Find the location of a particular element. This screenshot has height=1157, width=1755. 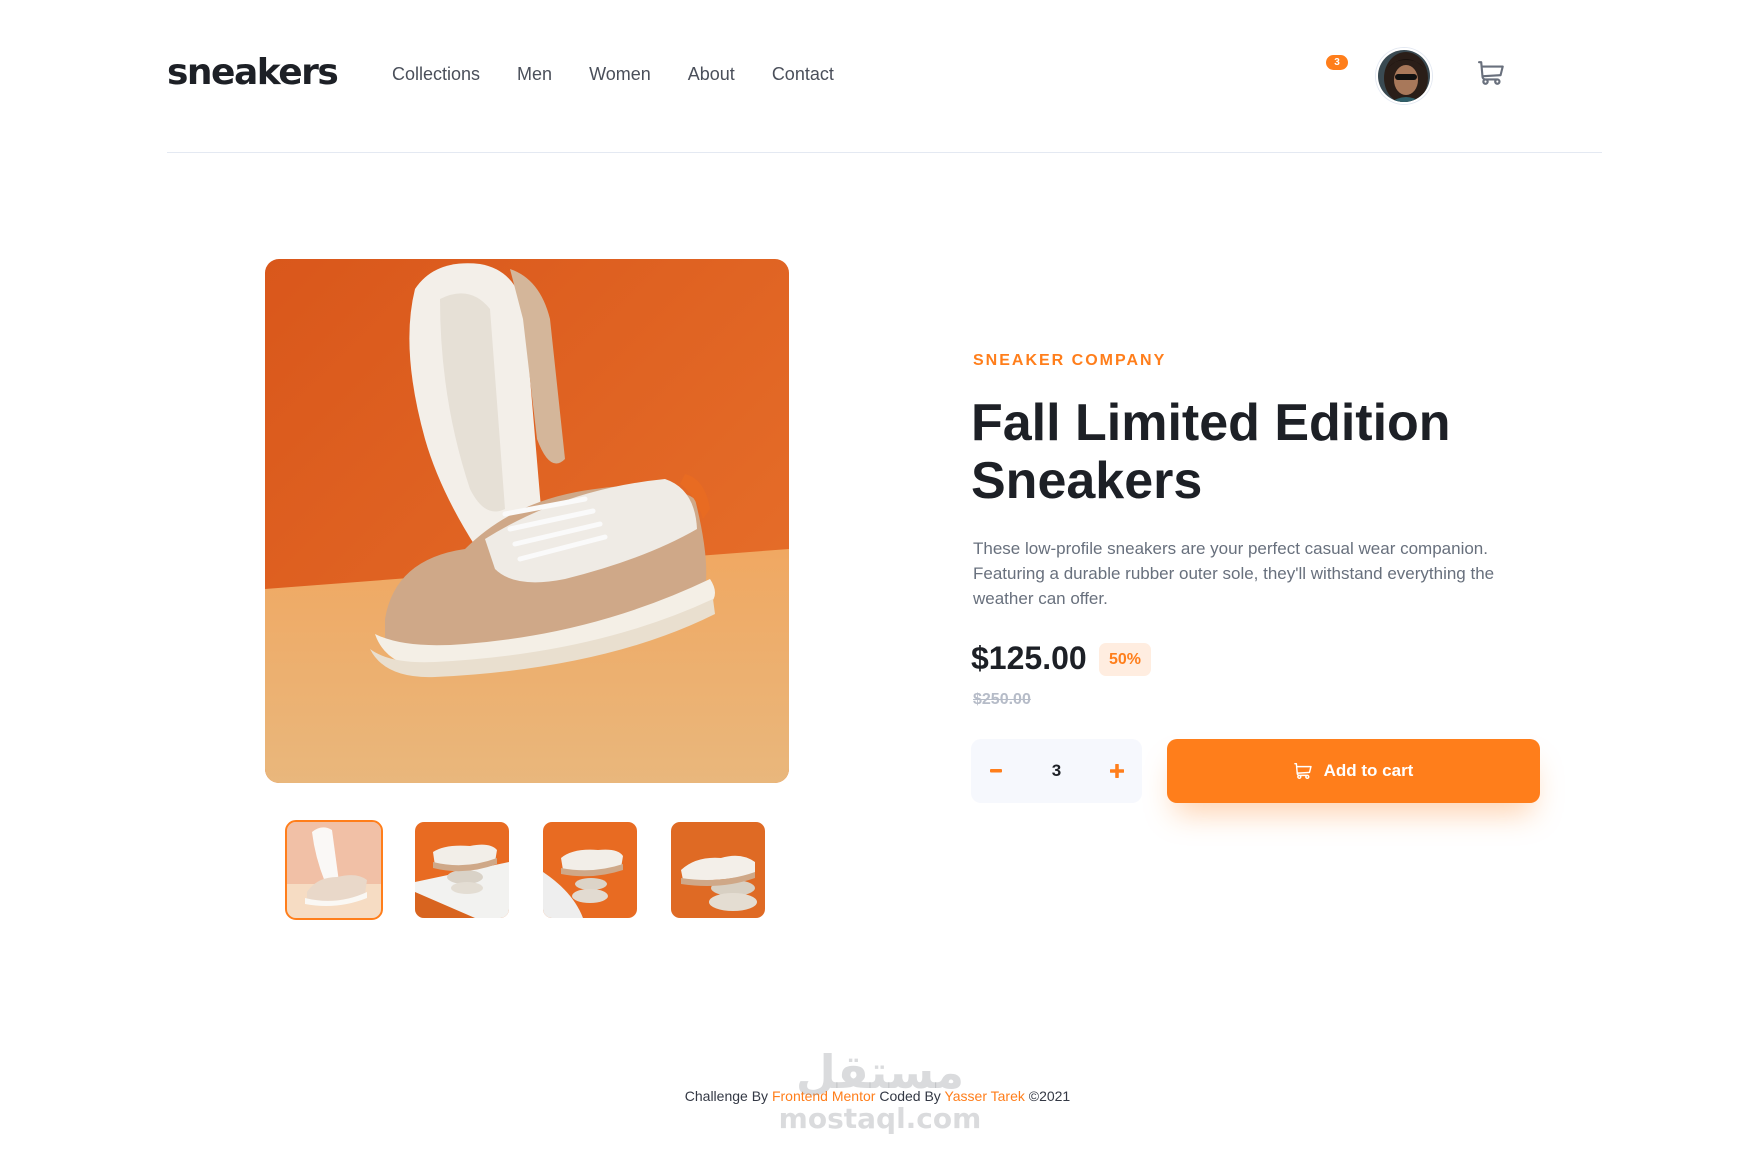

nav-link-men: Men is located at coordinates (534, 74).